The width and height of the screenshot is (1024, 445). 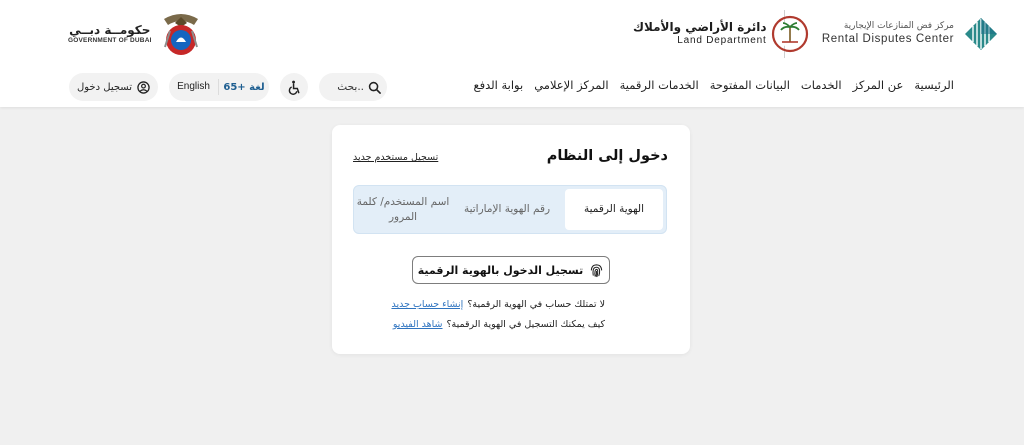 I want to click on tab-emirates-id: رقم الهوية الإماراتية, so click(x=507, y=209).